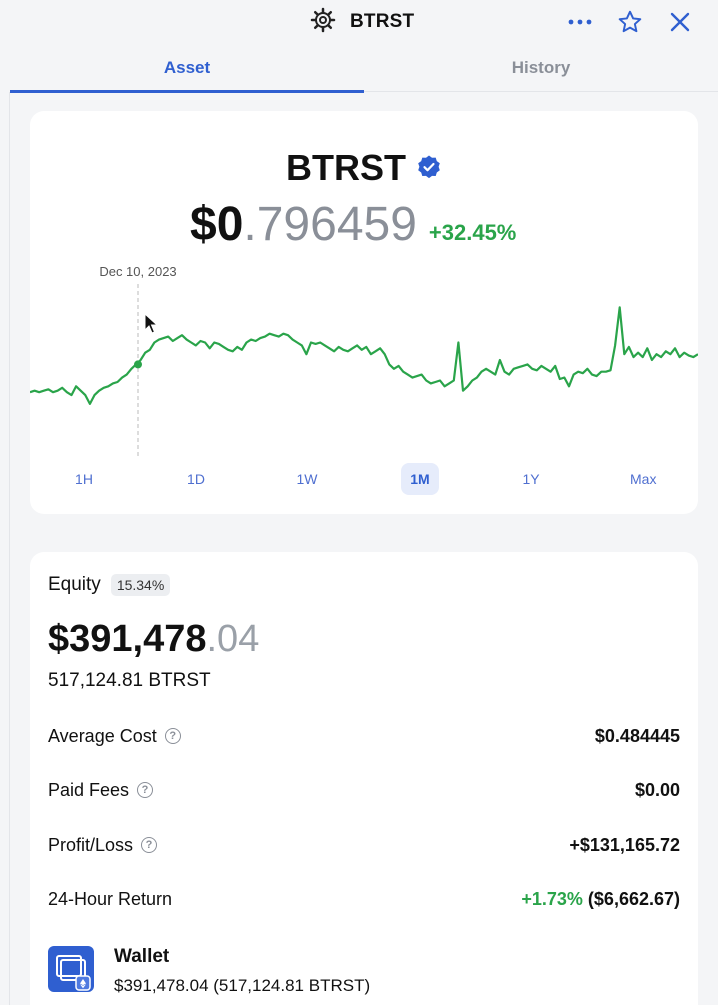 The width and height of the screenshot is (718, 1005). Describe the element at coordinates (140, 585) in the screenshot. I see `equity-percent-badge: 15.34%` at that location.